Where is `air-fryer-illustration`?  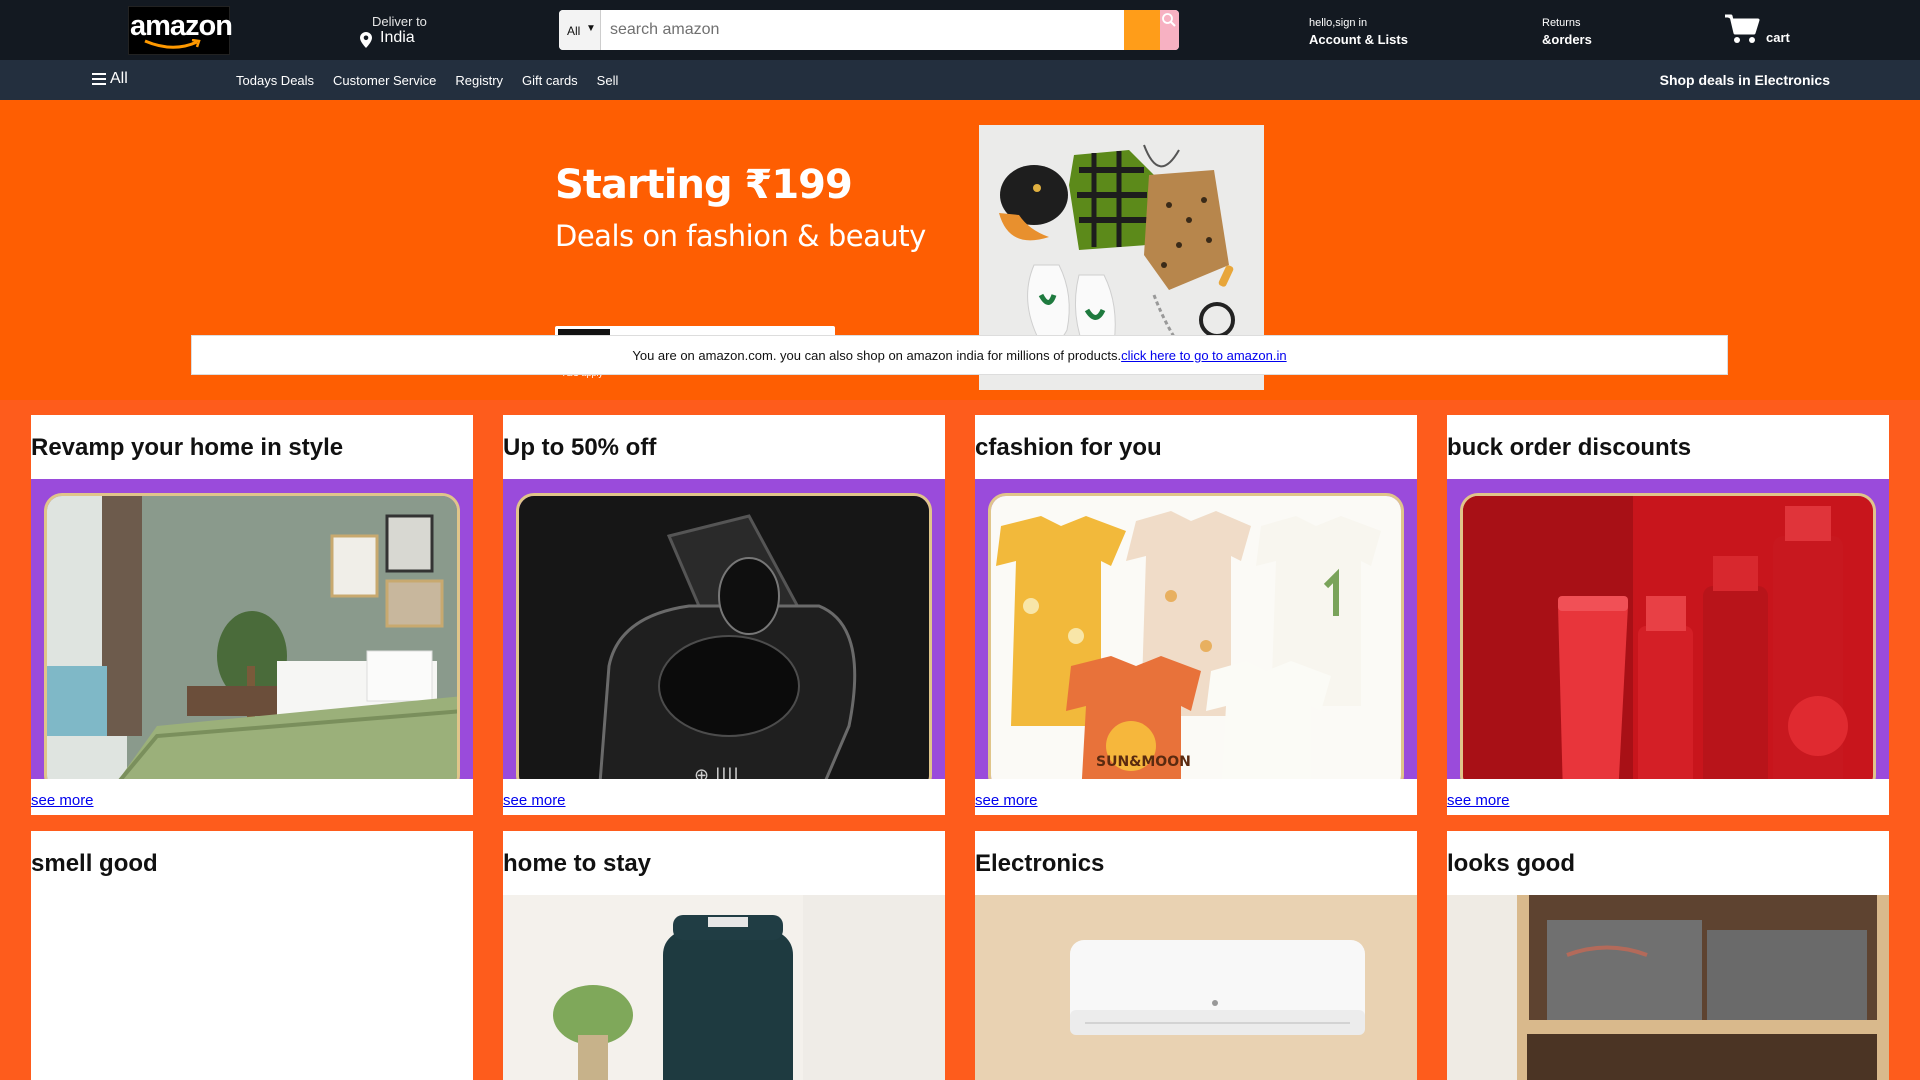 air-fryer-illustration is located at coordinates (724, 987).